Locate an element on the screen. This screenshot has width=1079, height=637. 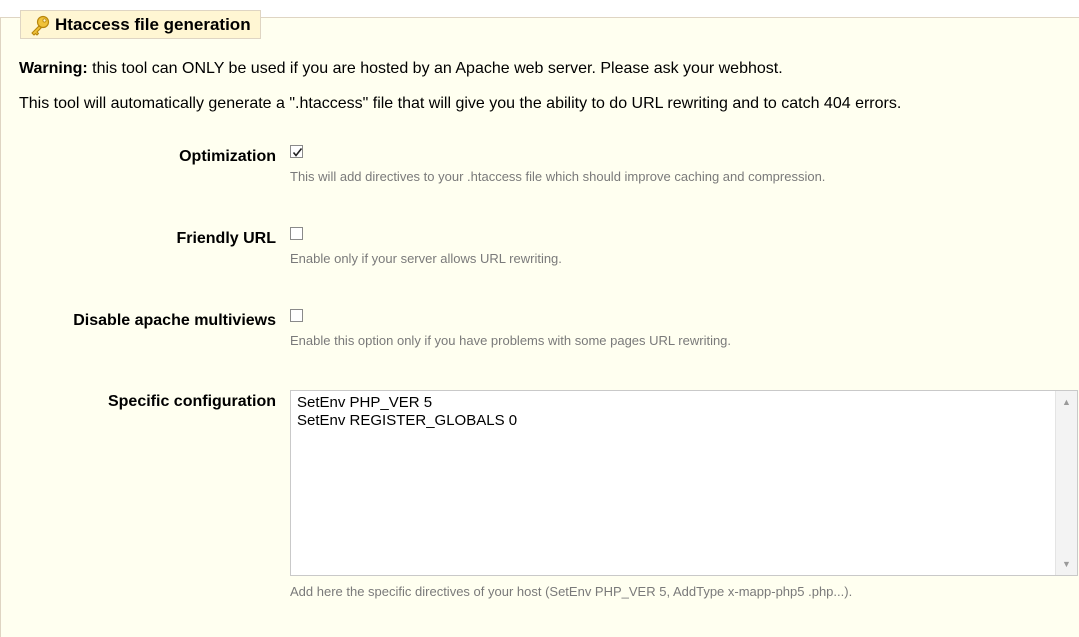
textarea-scrollbar: ▲ ▼ is located at coordinates (1066, 483).